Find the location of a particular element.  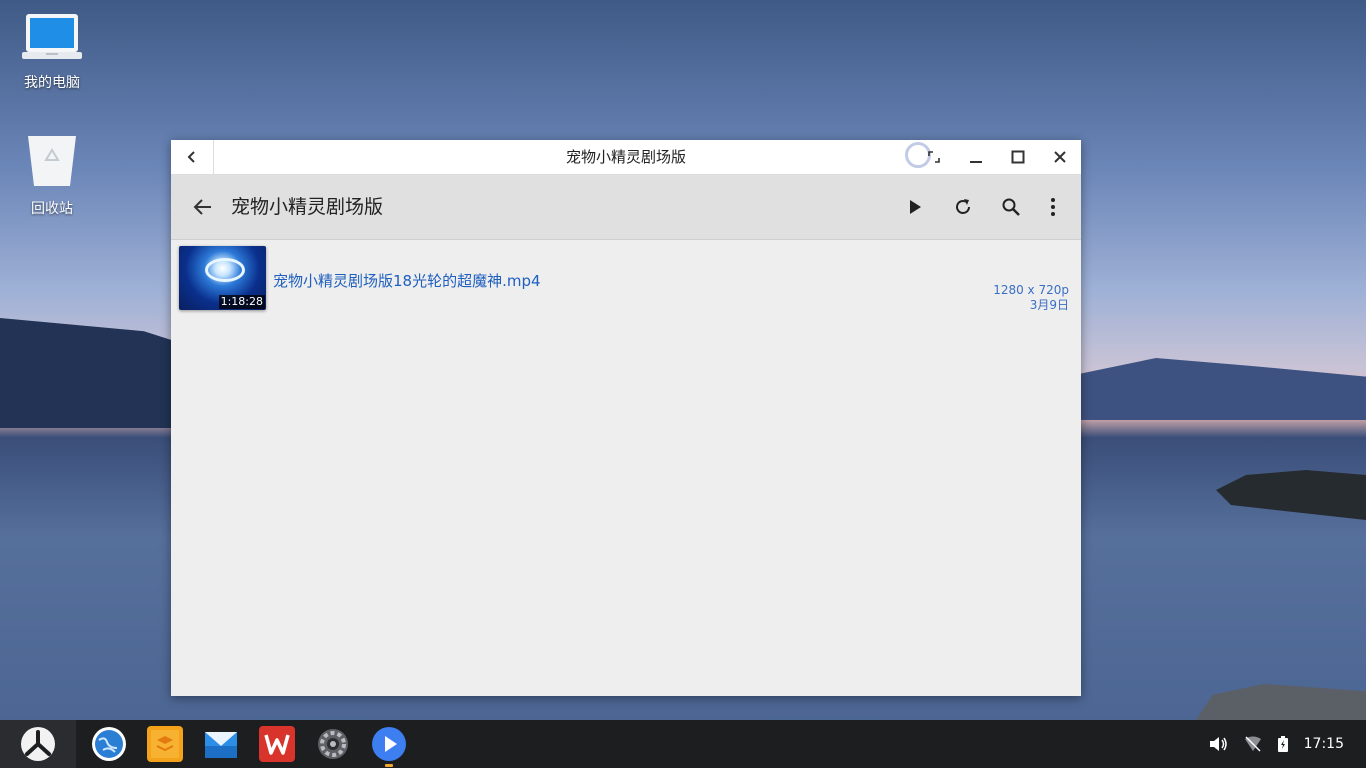

refresh-icon is located at coordinates (963, 206).